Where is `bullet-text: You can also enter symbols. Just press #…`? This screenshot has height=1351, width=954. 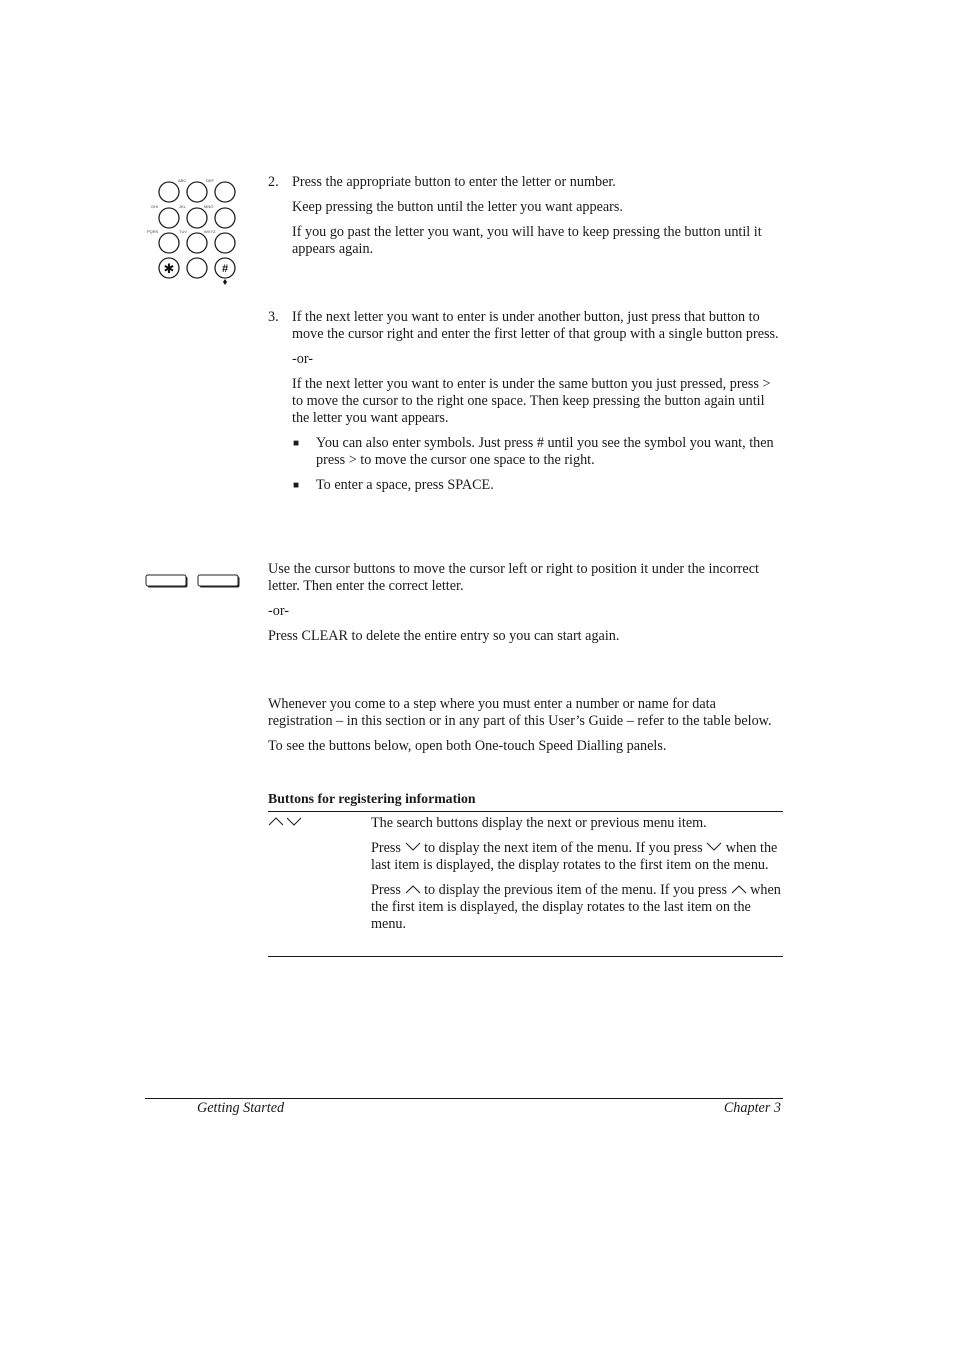
bullet-text: You can also enter symbols. Just press #… is located at coordinates (545, 451).